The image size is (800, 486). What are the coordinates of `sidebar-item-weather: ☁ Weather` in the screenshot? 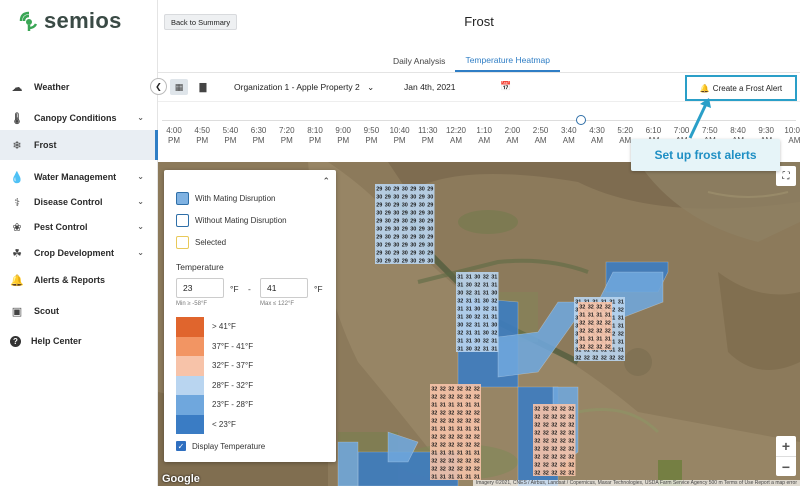 It's located at (79, 87).